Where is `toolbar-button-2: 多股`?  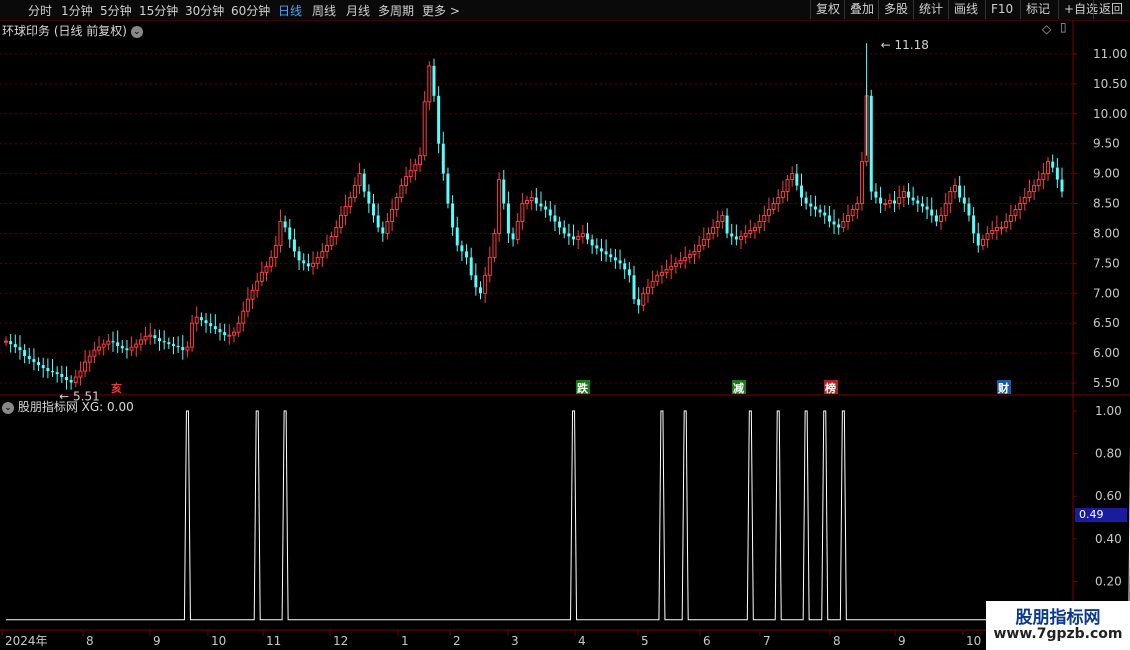 toolbar-button-2: 多股 is located at coordinates (895, 9).